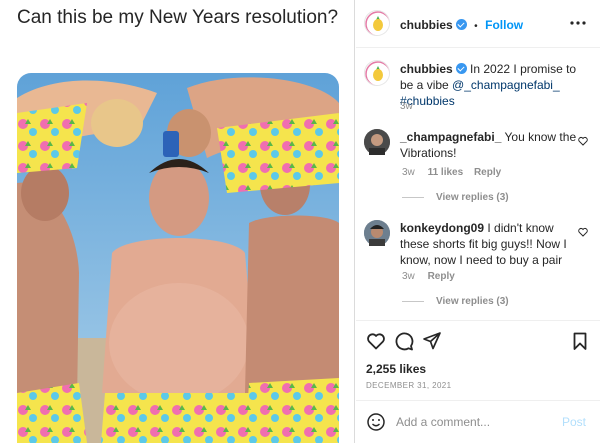 This screenshot has height=443, width=600. I want to click on comment-icon, so click(404, 341).